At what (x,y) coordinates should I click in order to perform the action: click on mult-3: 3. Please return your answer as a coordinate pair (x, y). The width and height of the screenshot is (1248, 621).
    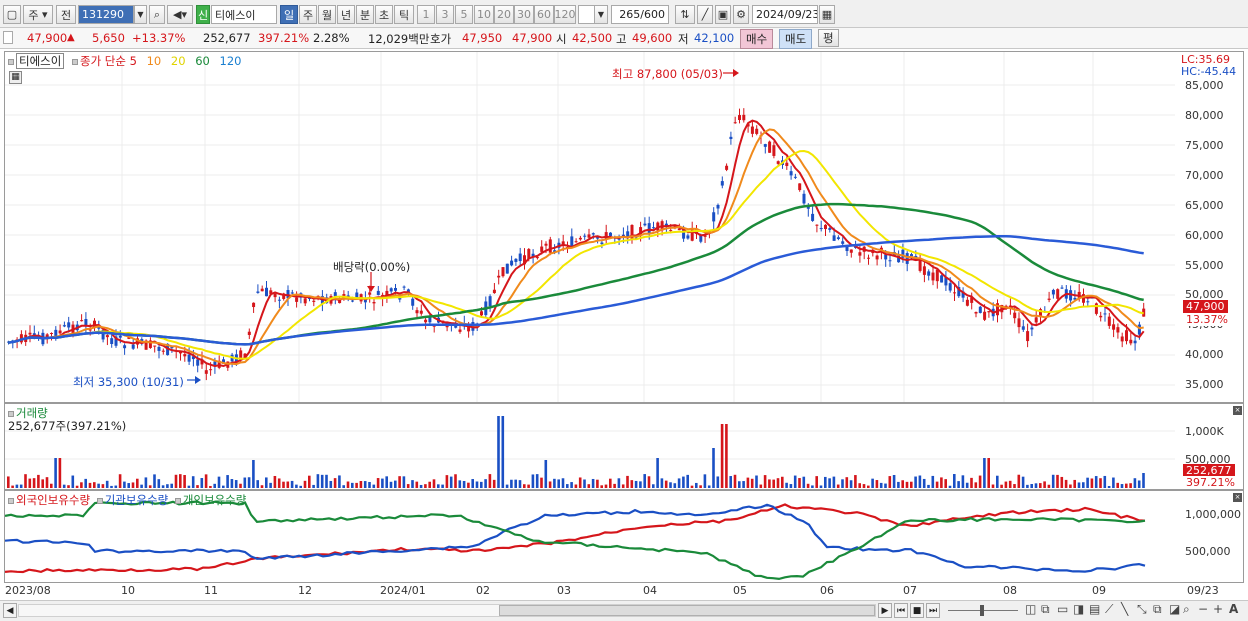
    Looking at the image, I should click on (445, 14).